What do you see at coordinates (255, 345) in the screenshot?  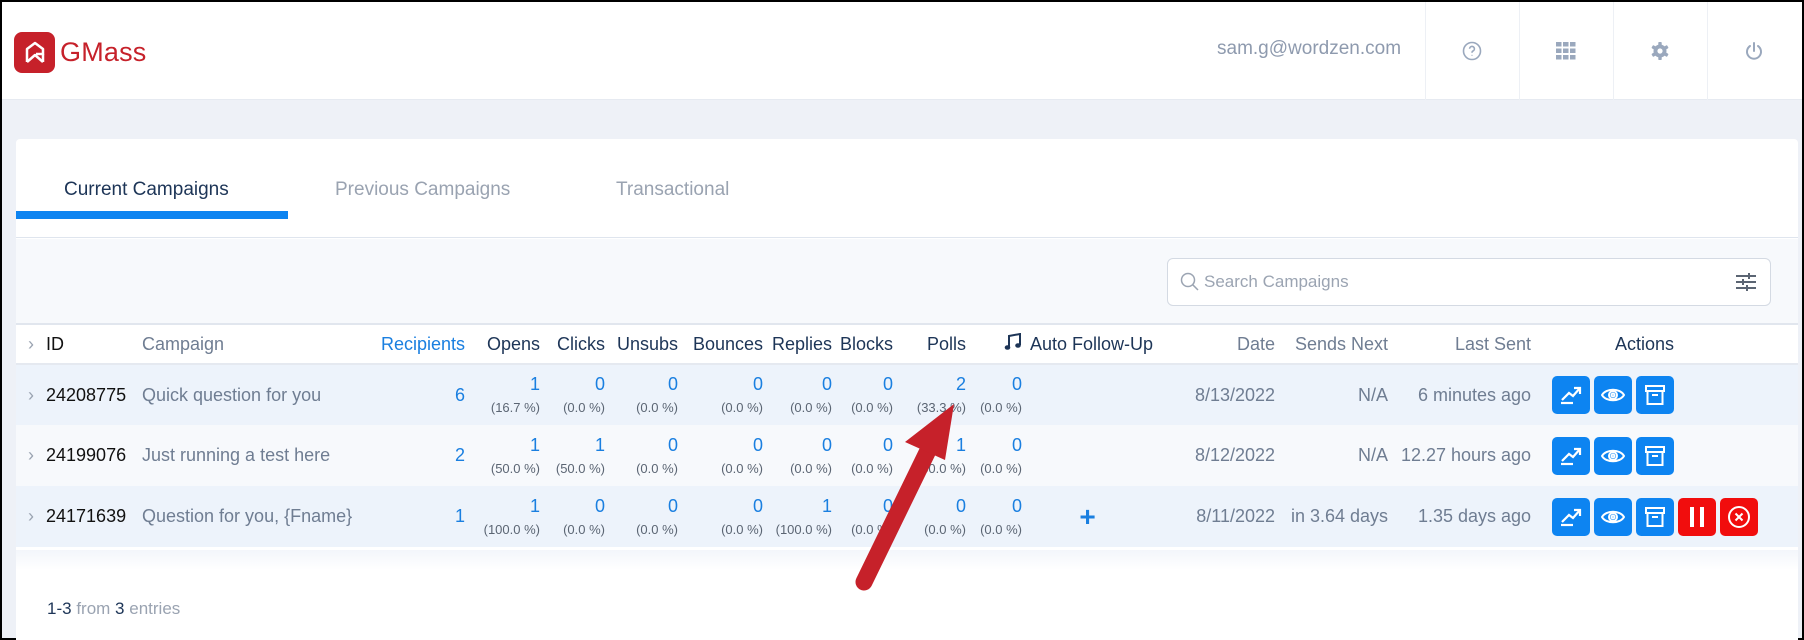 I see `col-header-campaign: Campaign` at bounding box center [255, 345].